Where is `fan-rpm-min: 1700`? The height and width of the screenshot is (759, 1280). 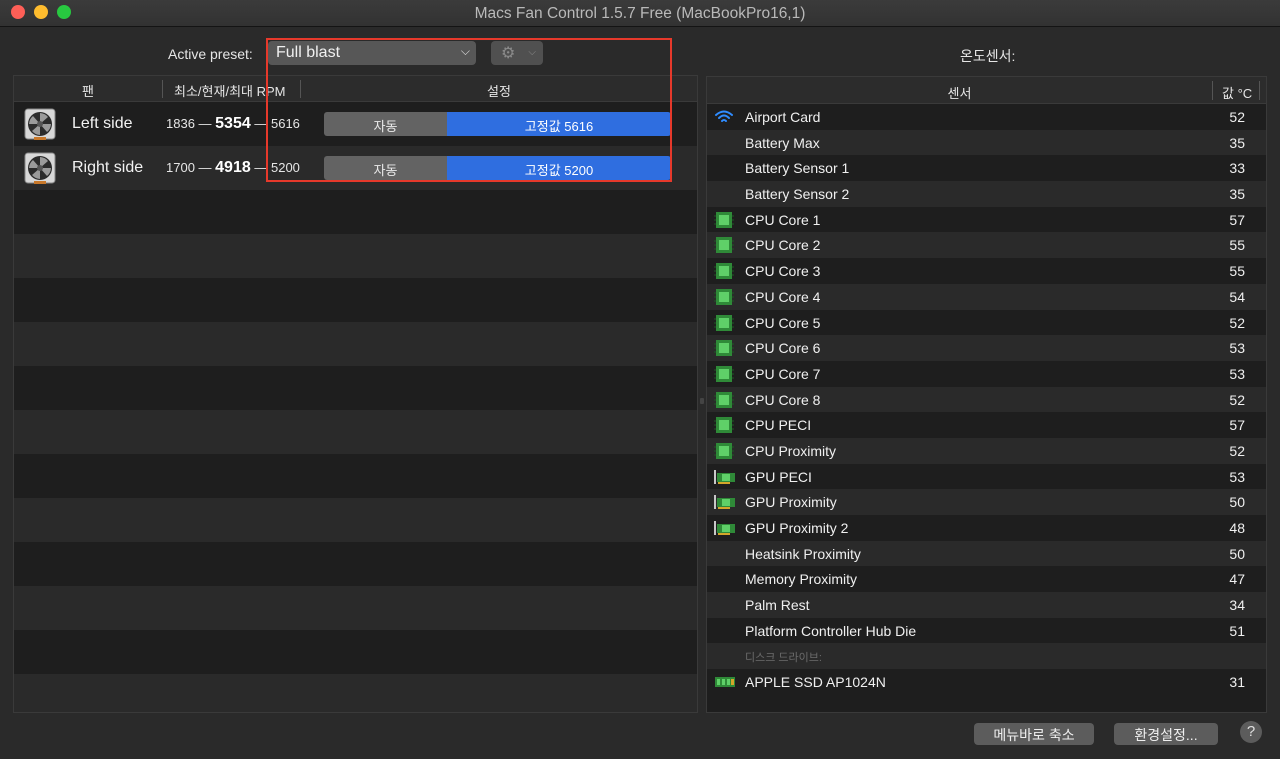
fan-rpm-min: 1700 is located at coordinates (180, 167).